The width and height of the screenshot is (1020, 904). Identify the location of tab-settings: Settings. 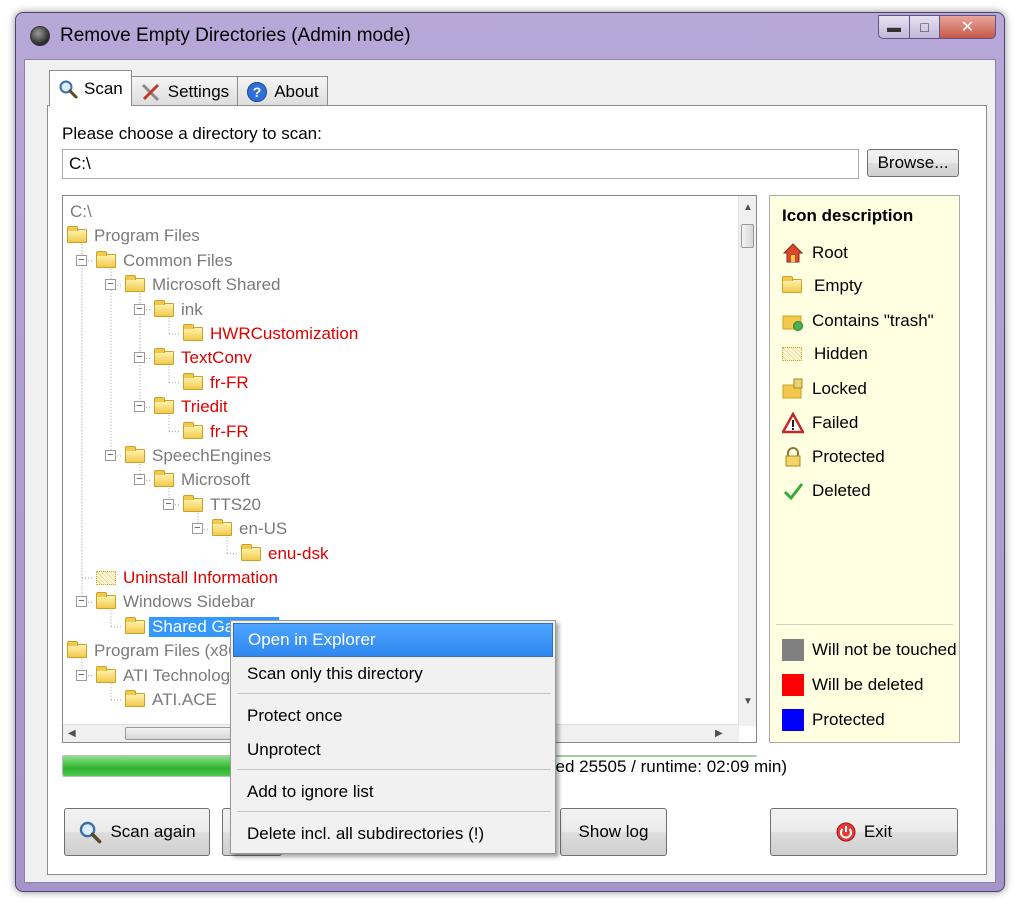
(184, 91).